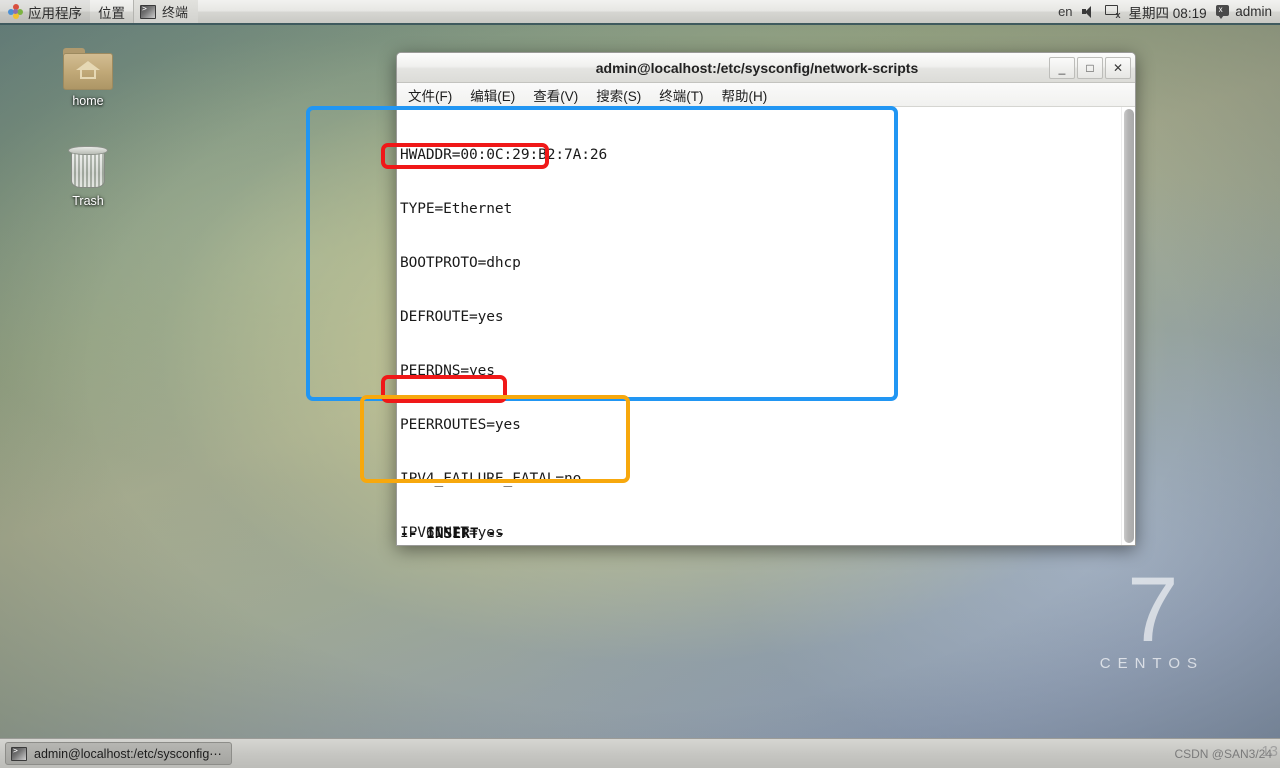 This screenshot has width=1280, height=768. I want to click on config-line: TYPE=Ethernet, so click(456, 209).